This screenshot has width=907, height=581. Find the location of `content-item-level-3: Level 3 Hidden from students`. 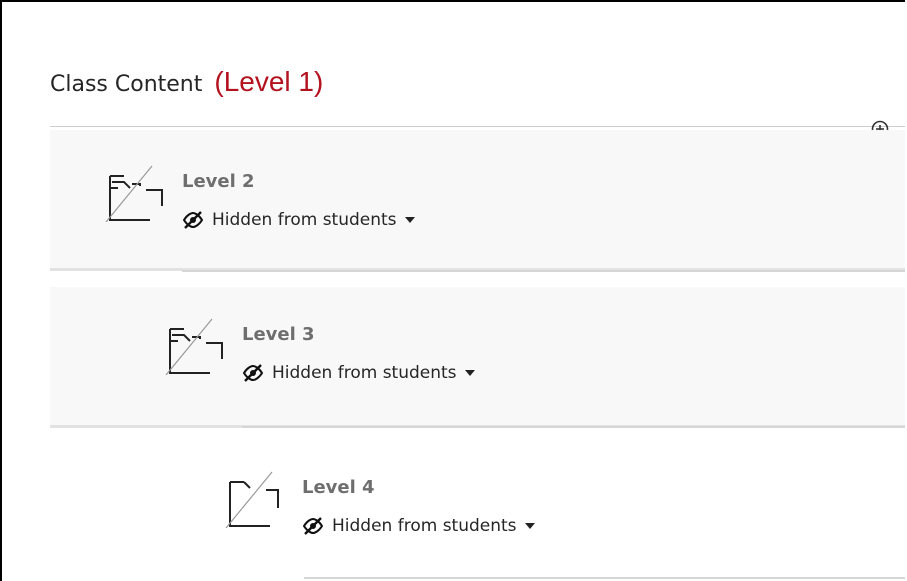

content-item-level-3: Level 3 Hidden from students is located at coordinates (318, 349).